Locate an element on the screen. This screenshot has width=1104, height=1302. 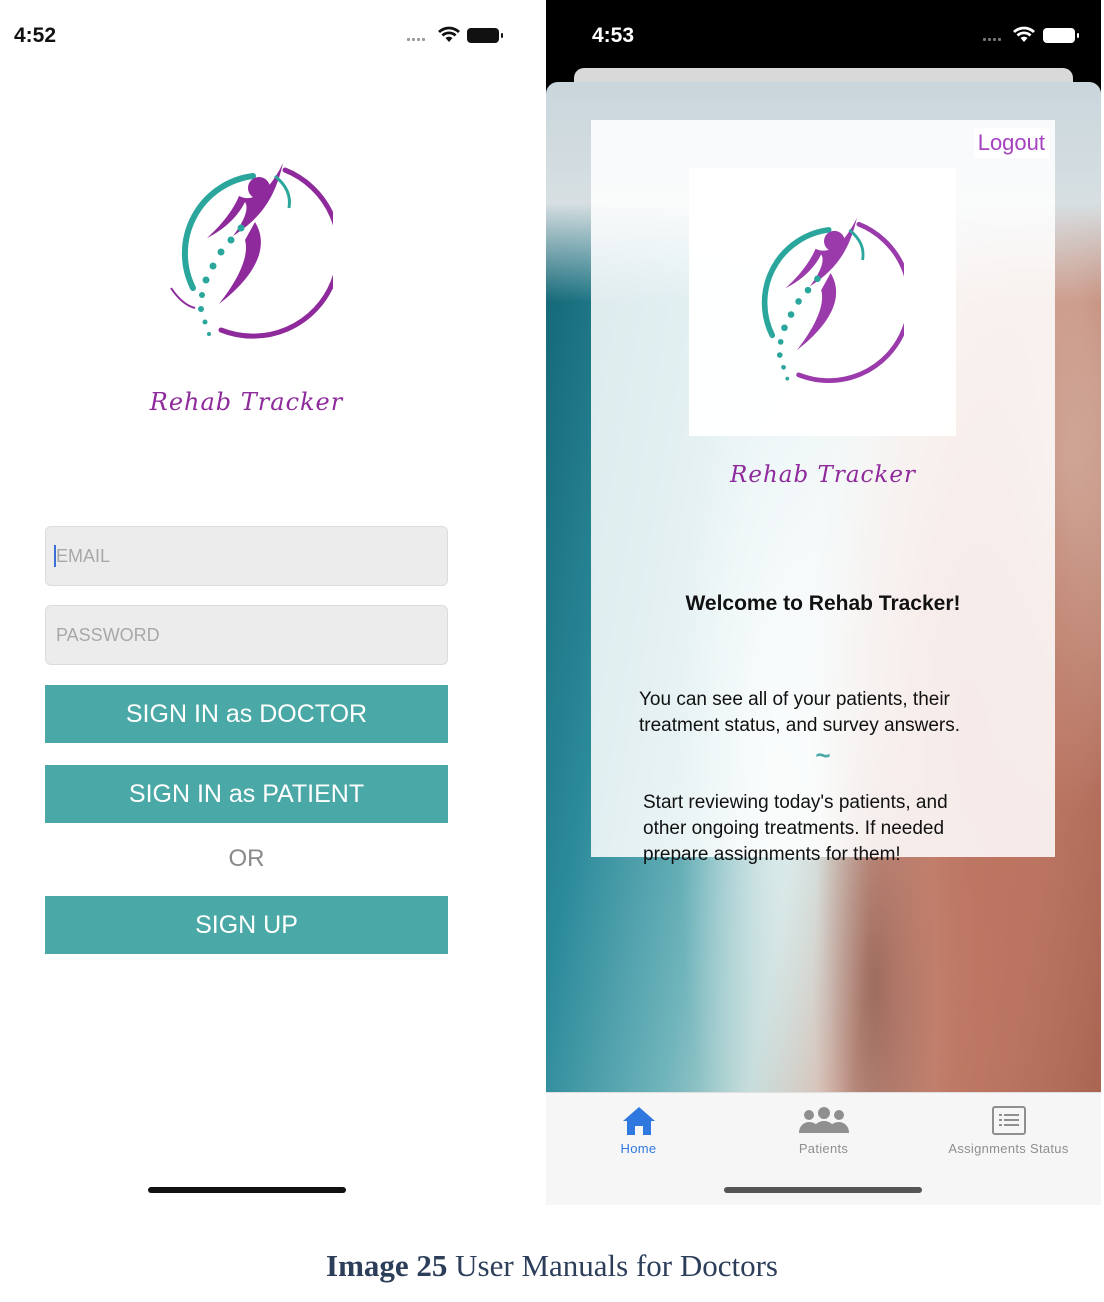
sign-in-doctor-button: SIGN IN as DOCTOR is located at coordinates (246, 714).